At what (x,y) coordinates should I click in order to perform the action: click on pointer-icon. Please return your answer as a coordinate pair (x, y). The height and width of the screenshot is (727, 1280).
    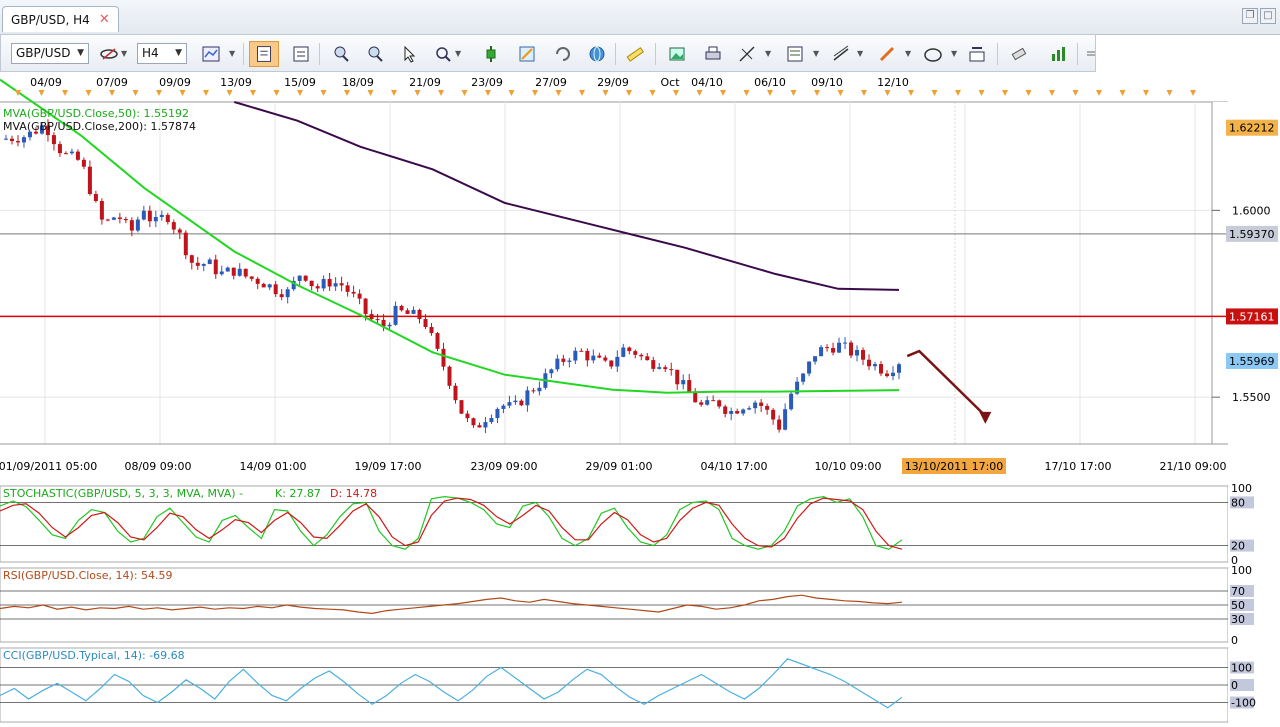
    Looking at the image, I should click on (409, 54).